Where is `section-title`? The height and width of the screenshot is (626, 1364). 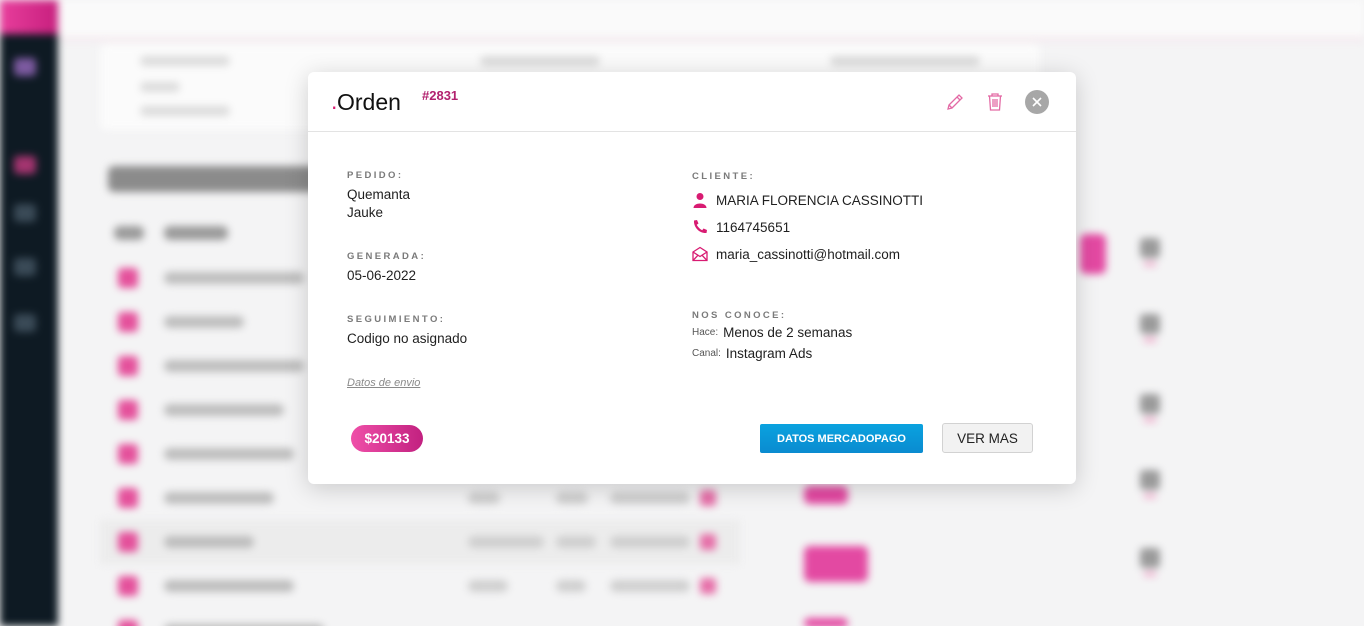 section-title is located at coordinates (218, 179).